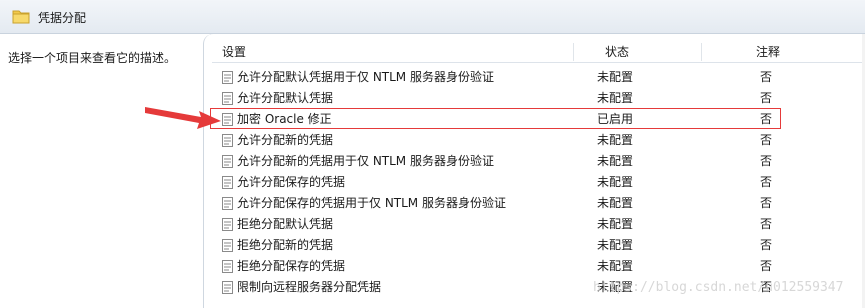  What do you see at coordinates (62, 18) in the screenshot?
I see `window-title: 凭据分配` at bounding box center [62, 18].